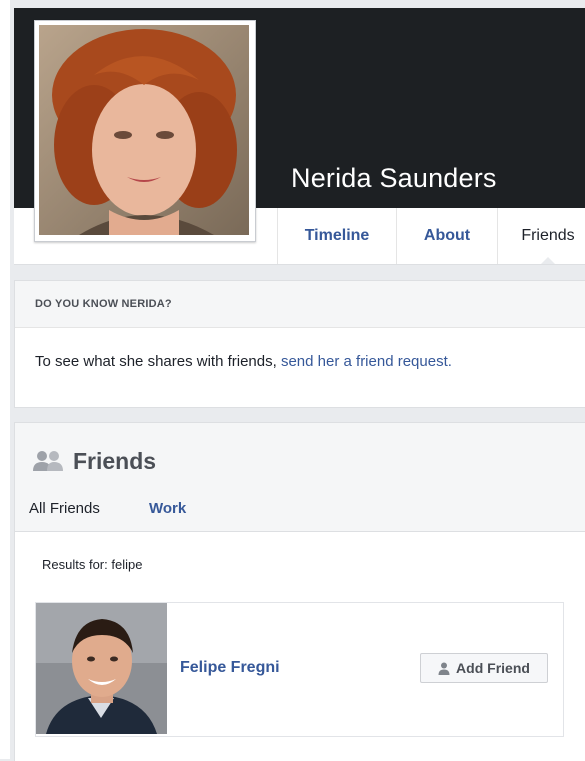 Image resolution: width=585 pixels, height=761 pixels. I want to click on add-friend-label: Add Friend, so click(493, 668).